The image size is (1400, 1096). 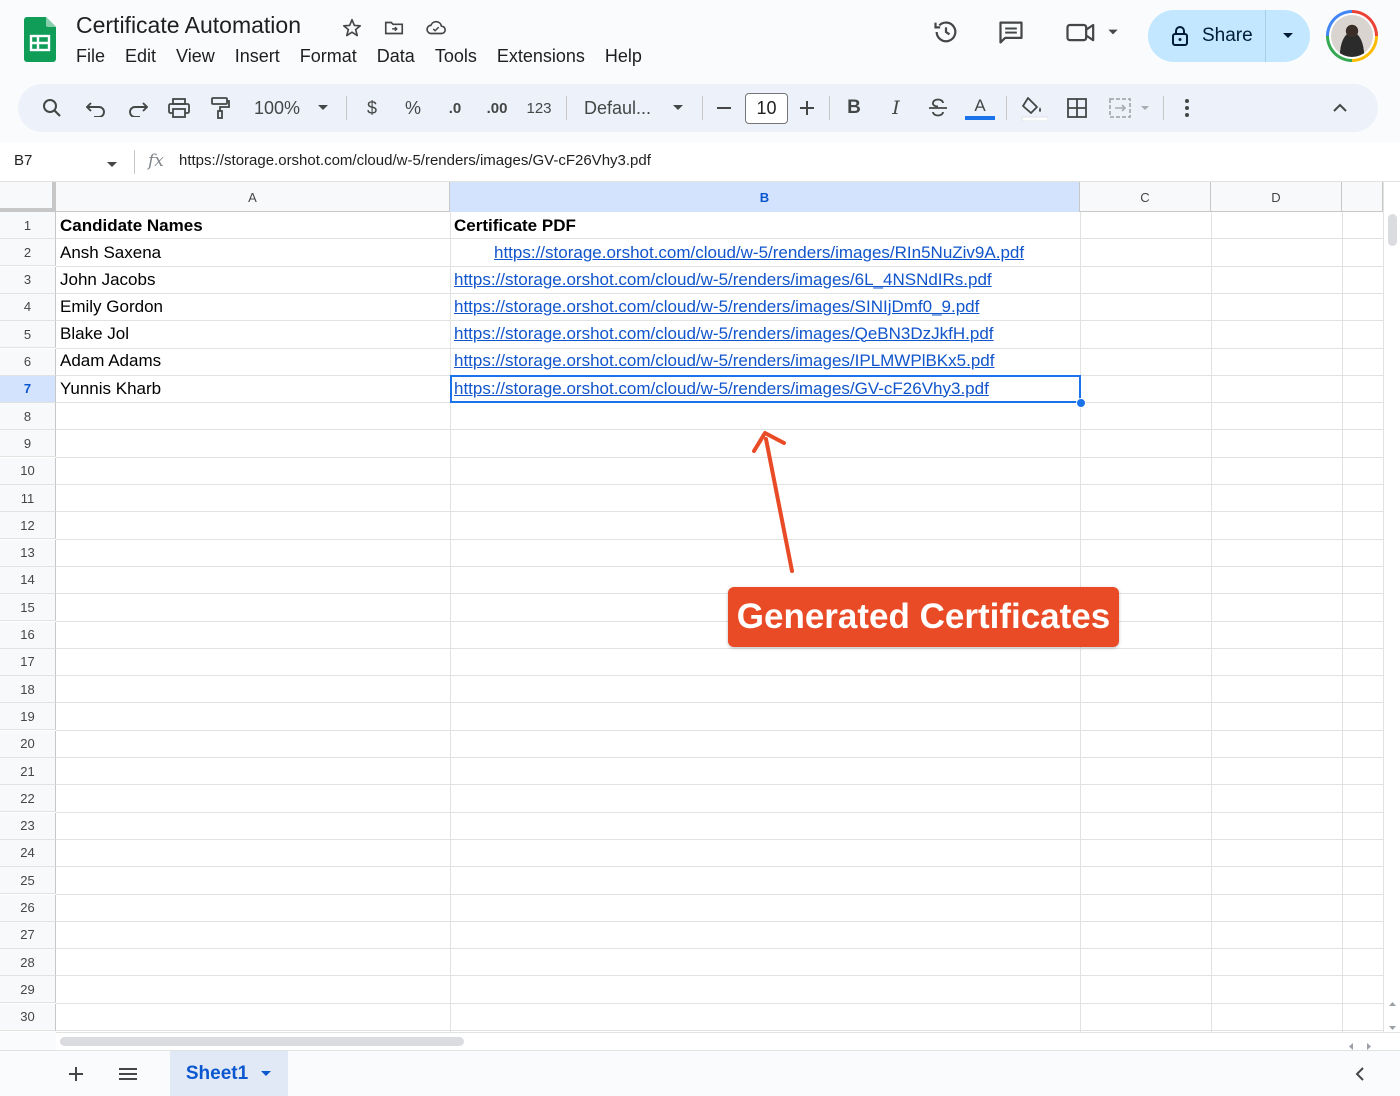 What do you see at coordinates (28, 553) in the screenshot?
I see `row-header-13: 13` at bounding box center [28, 553].